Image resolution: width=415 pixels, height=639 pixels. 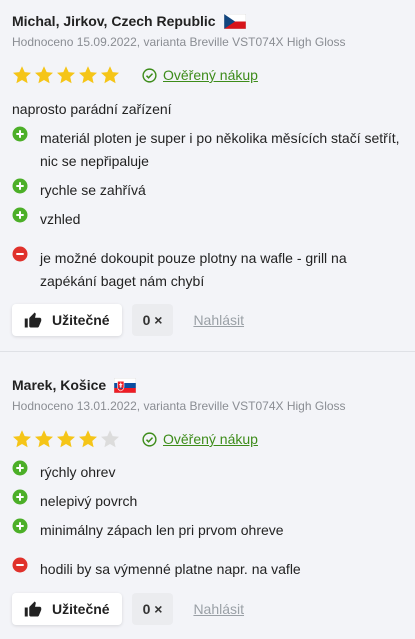 What do you see at coordinates (59, 385) in the screenshot?
I see `author-name: Marek, Košice` at bounding box center [59, 385].